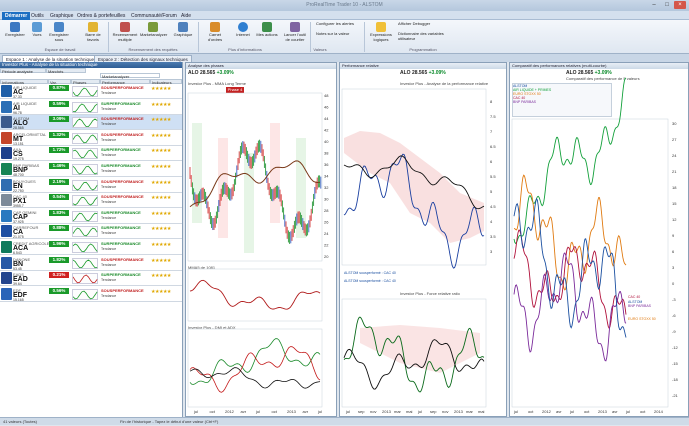 Image resolution: width=689 pixels, height=426 pixels. I want to click on dictionary-button: Dictionnaire des variables utilisateur, so click(421, 36).